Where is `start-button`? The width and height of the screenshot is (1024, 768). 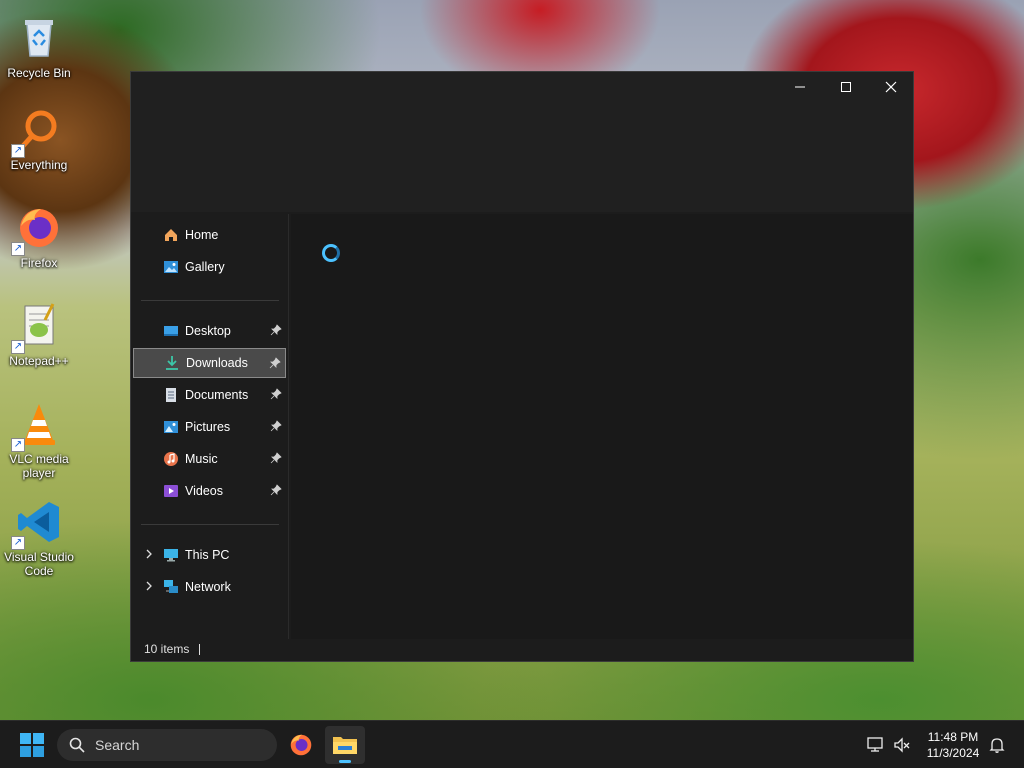 start-button is located at coordinates (32, 745).